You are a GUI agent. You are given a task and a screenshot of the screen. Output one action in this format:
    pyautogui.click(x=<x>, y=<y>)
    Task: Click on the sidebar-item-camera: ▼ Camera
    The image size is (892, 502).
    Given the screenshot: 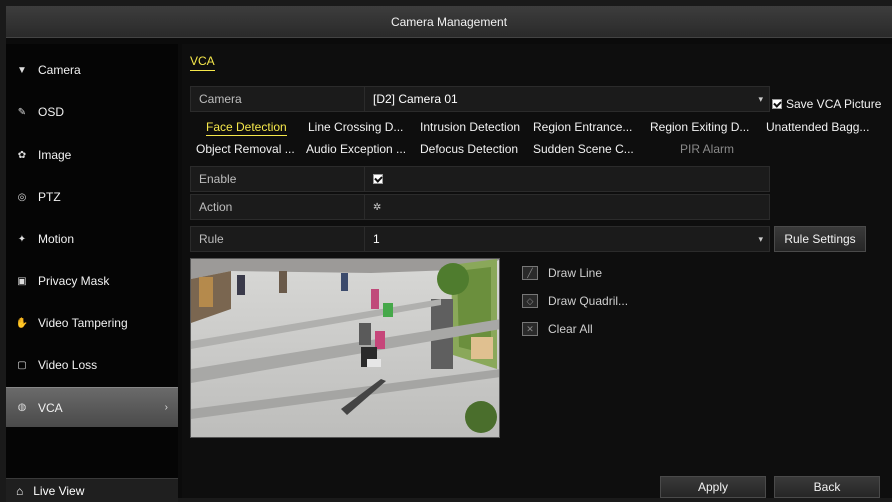 What is the action you would take?
    pyautogui.click(x=92, y=70)
    